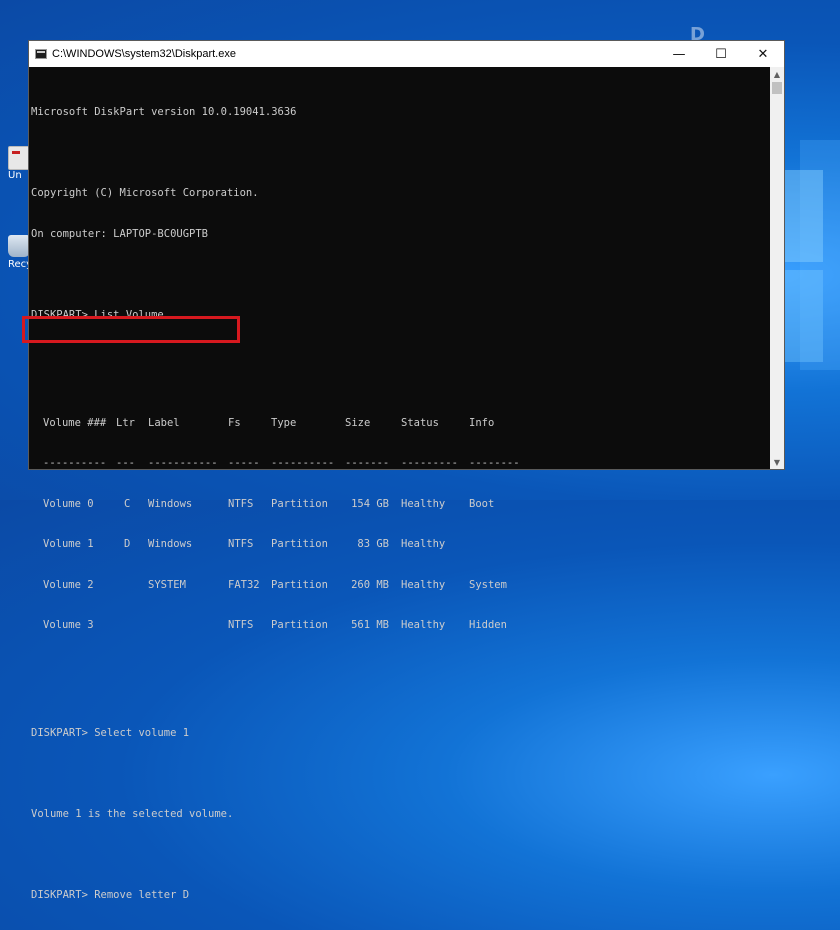 Image resolution: width=840 pixels, height=930 pixels. I want to click on caption-buttons: — ☐ ✕, so click(721, 54).